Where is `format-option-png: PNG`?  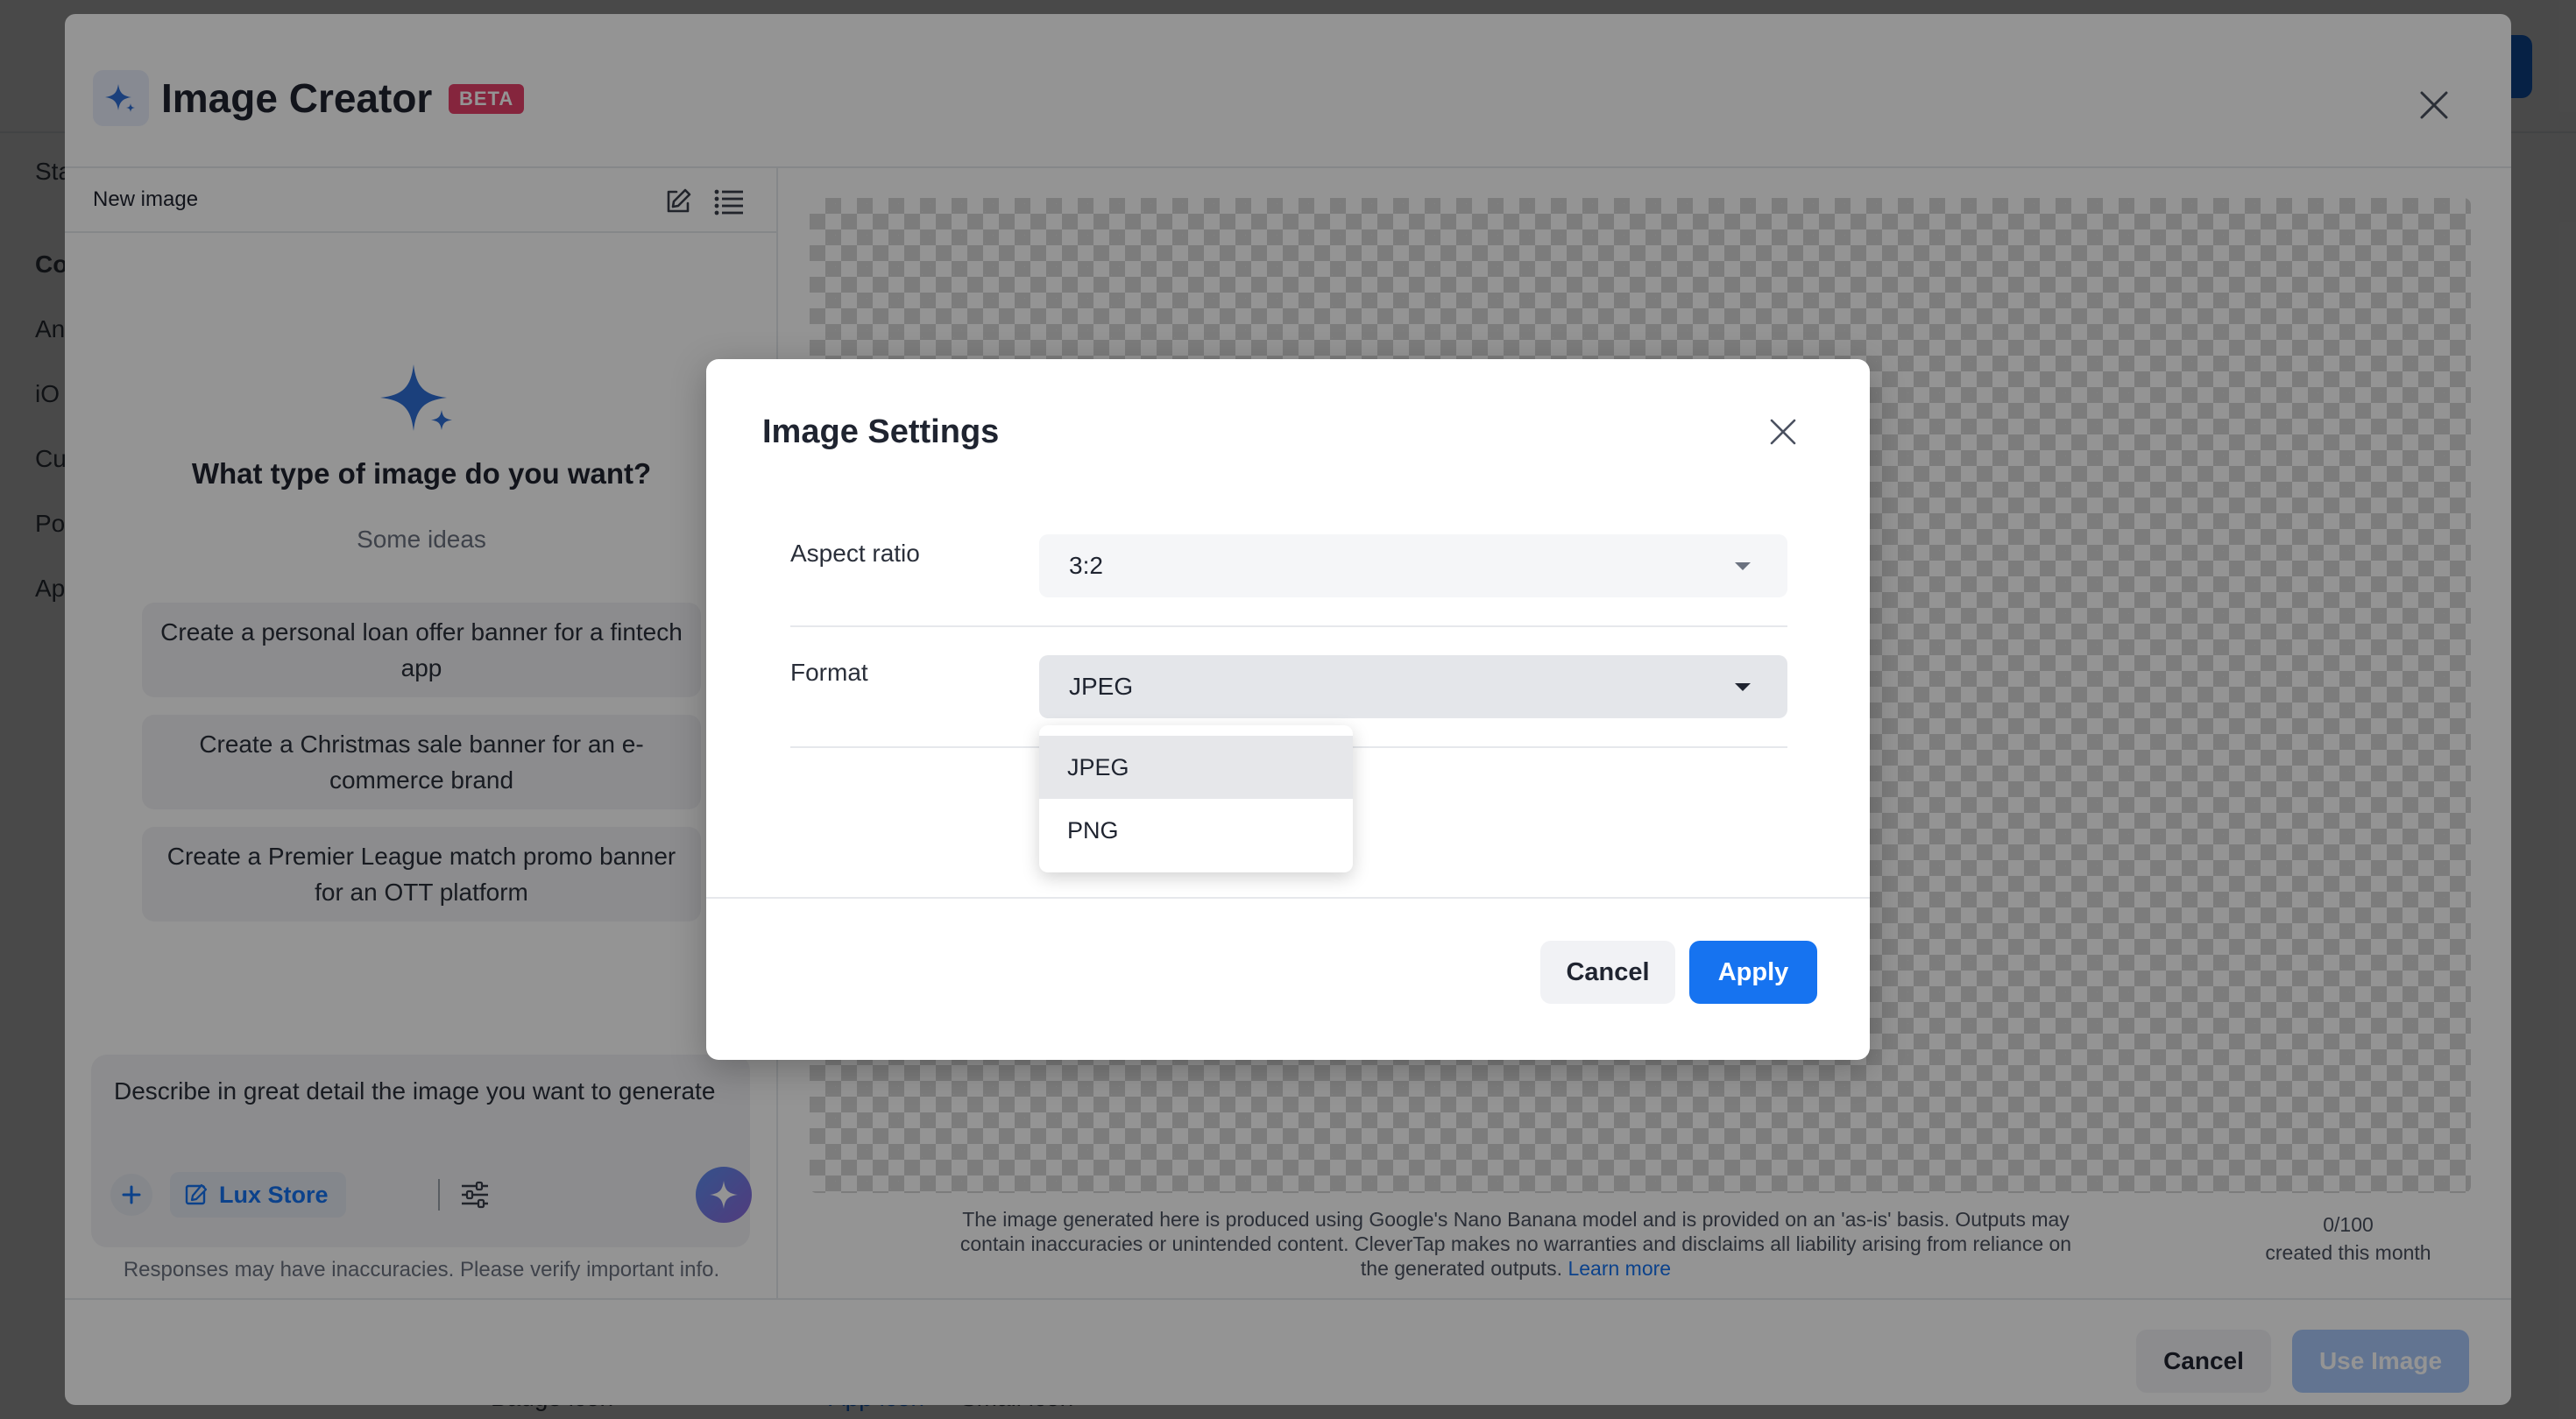 format-option-png: PNG is located at coordinates (1196, 830).